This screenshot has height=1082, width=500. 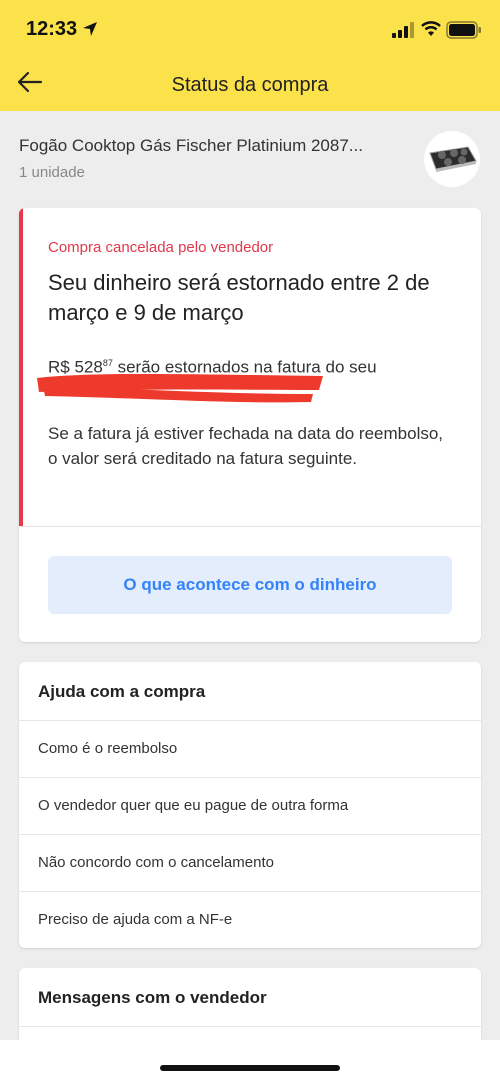 I want to click on help-item-refund: Como é o reembolso, so click(x=250, y=748).